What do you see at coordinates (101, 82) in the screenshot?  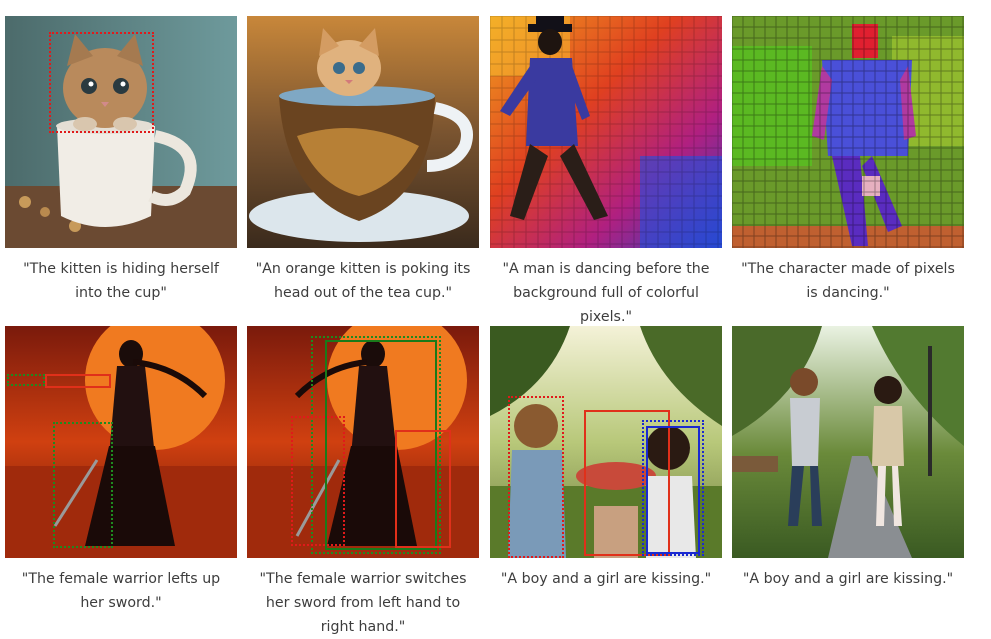 I see `bbox-kitten` at bounding box center [101, 82].